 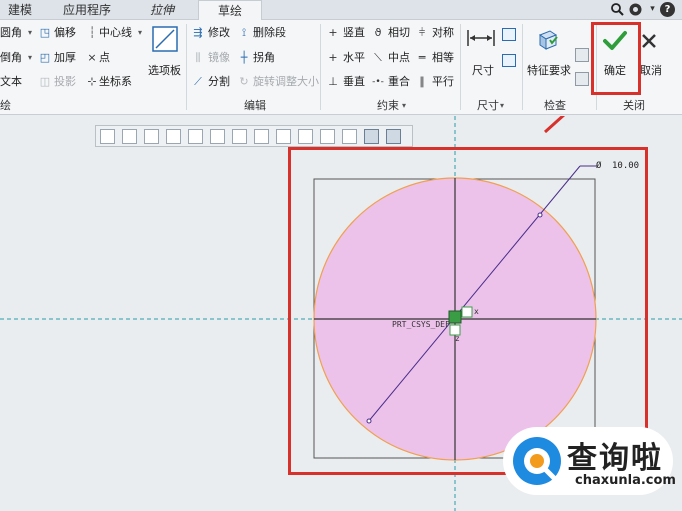 I want to click on divide-button: 分割, so click(x=219, y=82).